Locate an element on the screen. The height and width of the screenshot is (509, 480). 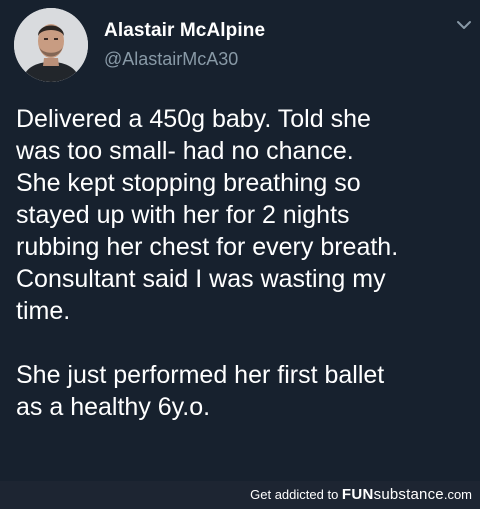
tweet-text-line: Consultant said I was wasting my is located at coordinates (201, 279).